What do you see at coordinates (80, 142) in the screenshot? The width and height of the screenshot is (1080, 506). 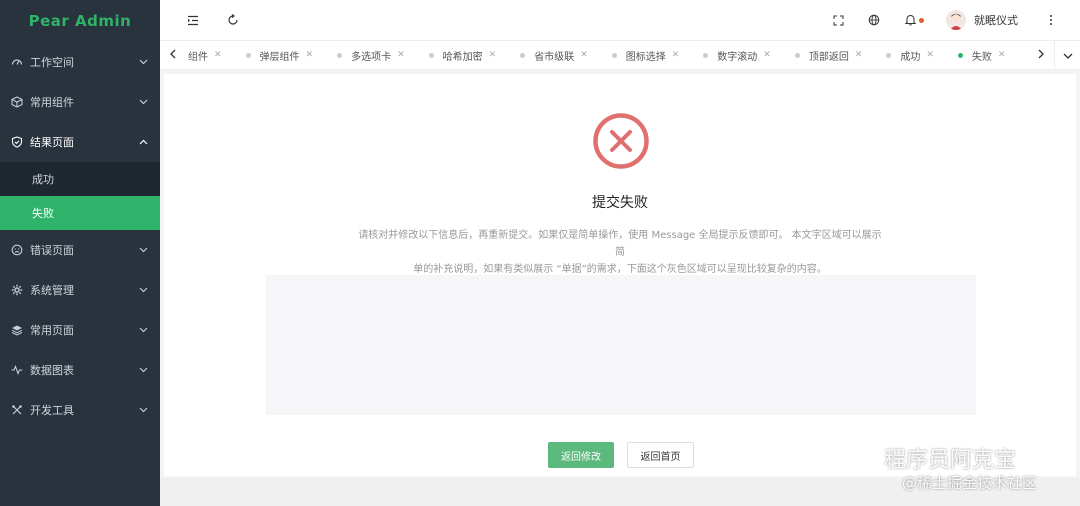 I see `sidebar-item-result-pages: 结果页面` at bounding box center [80, 142].